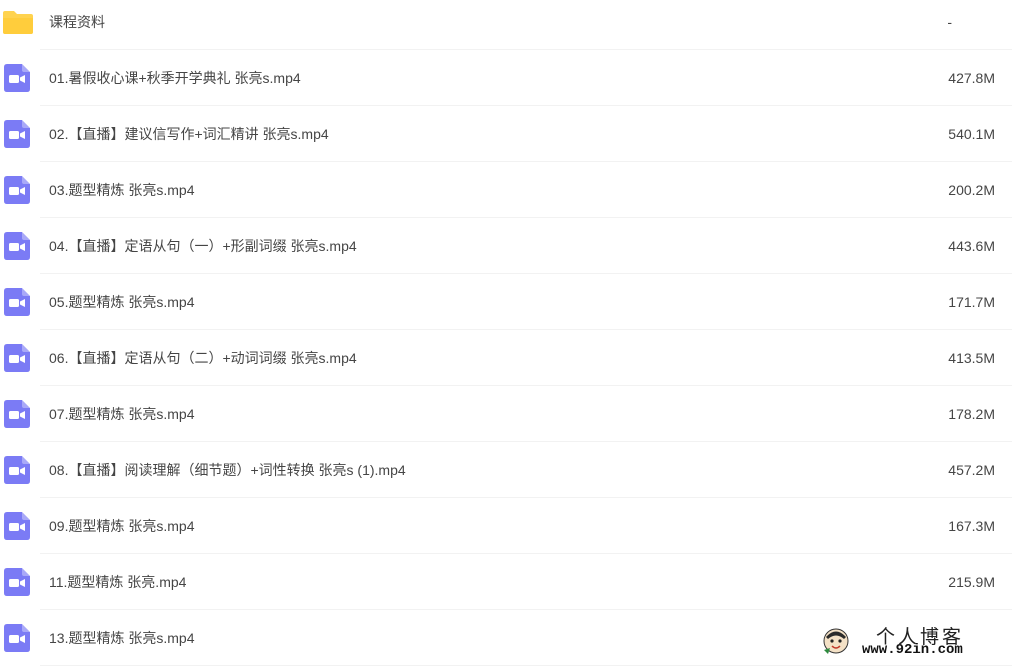 The image size is (1012, 666). Describe the element at coordinates (971, 526) in the screenshot. I see `file-size: 167.3M` at that location.